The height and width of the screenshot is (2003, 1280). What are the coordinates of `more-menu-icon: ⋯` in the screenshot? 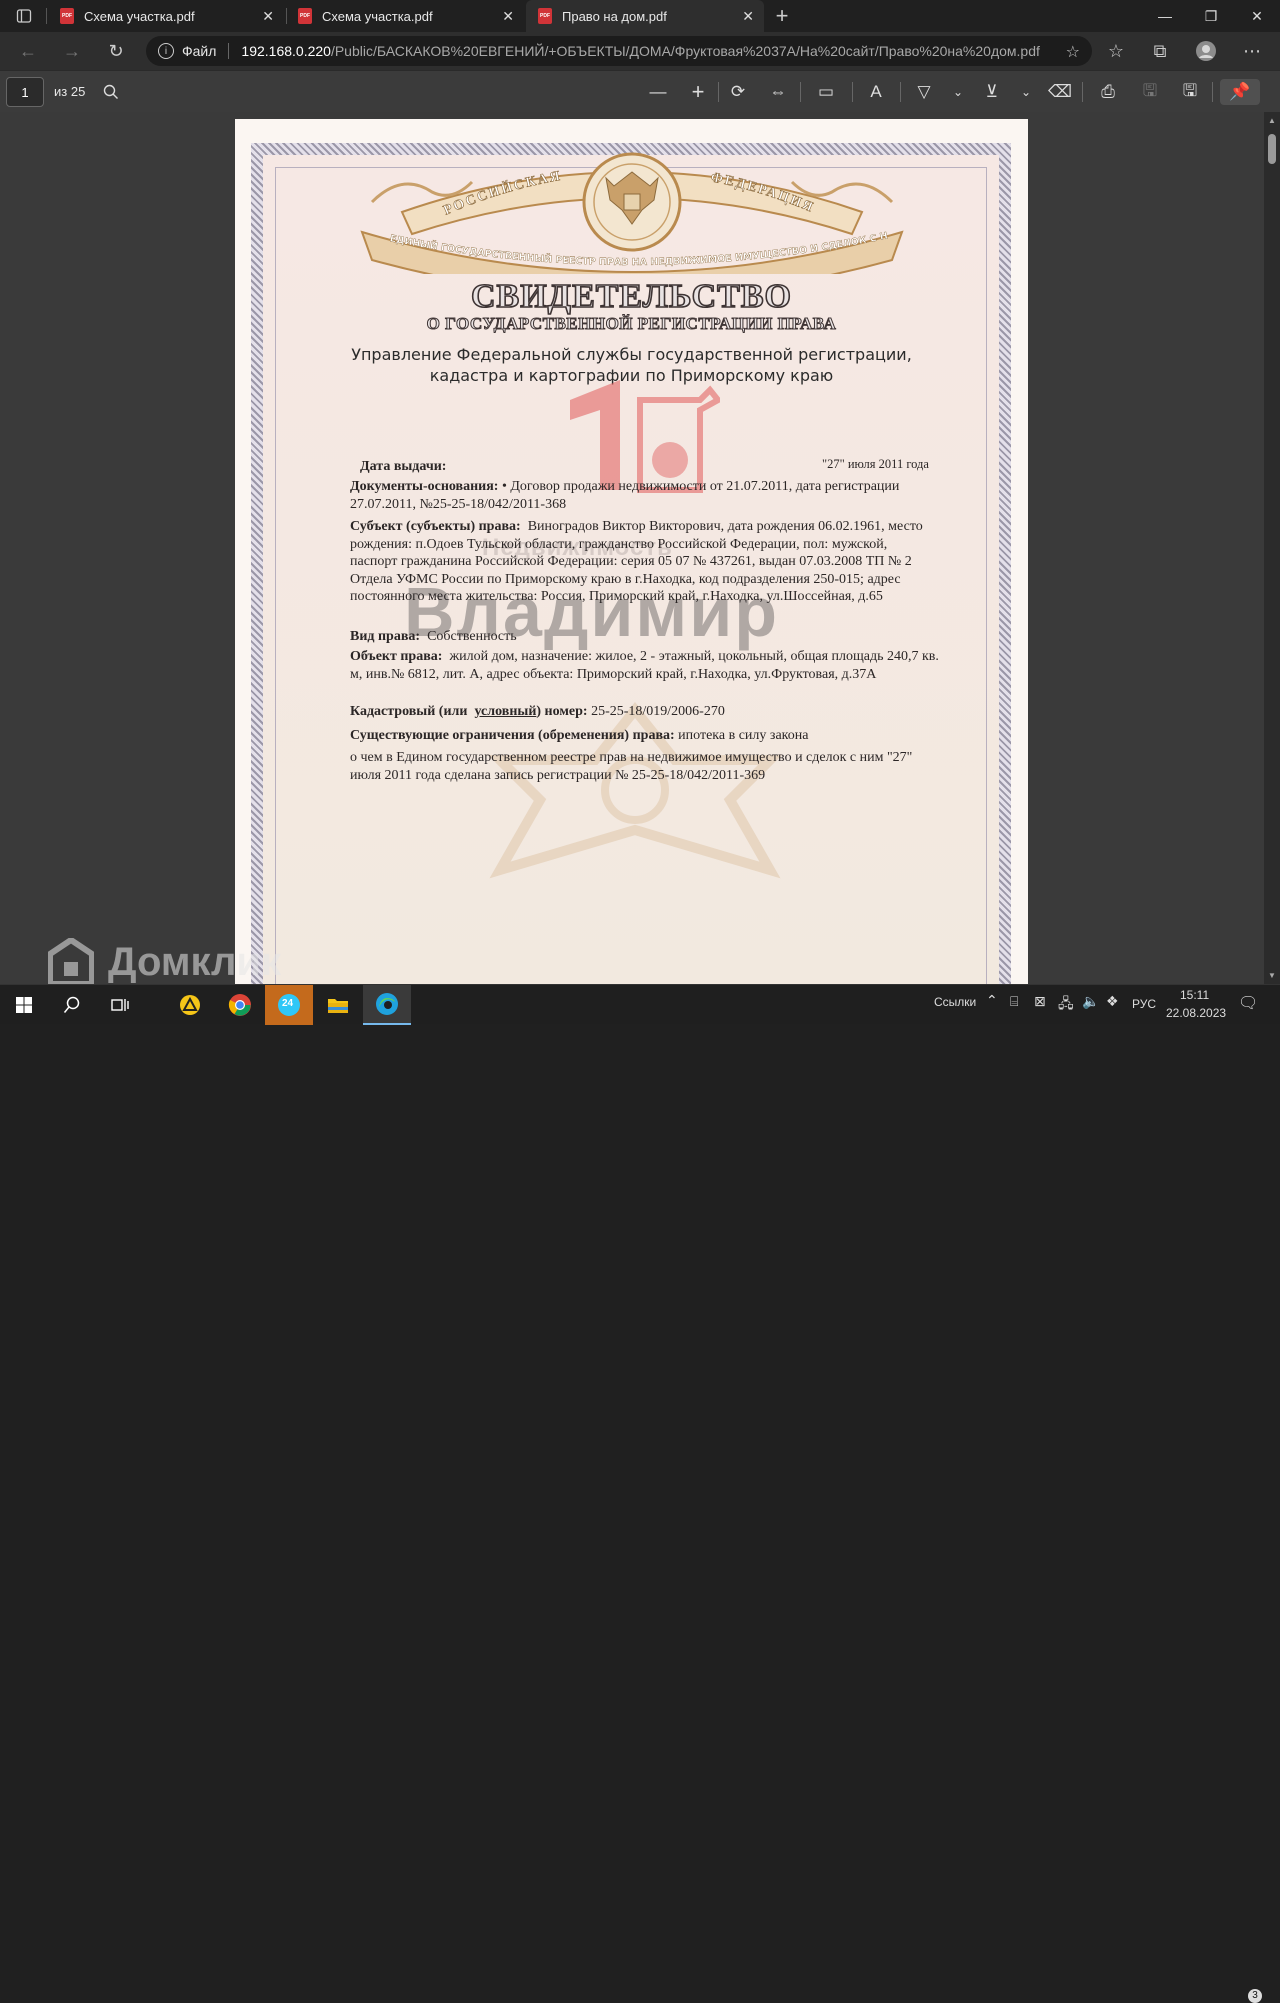 It's located at (1252, 51).